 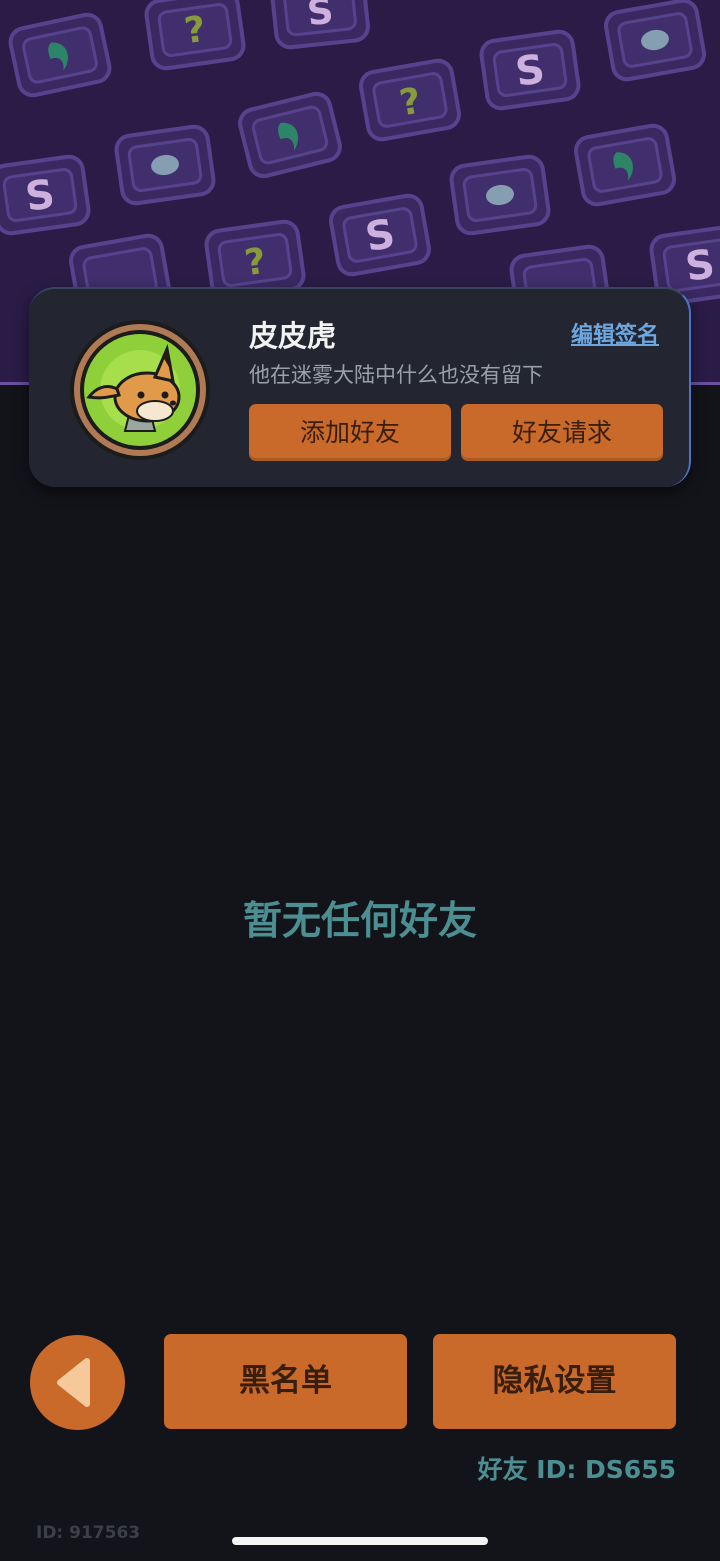 I want to click on nickname: 皮皮虎, so click(x=293, y=336).